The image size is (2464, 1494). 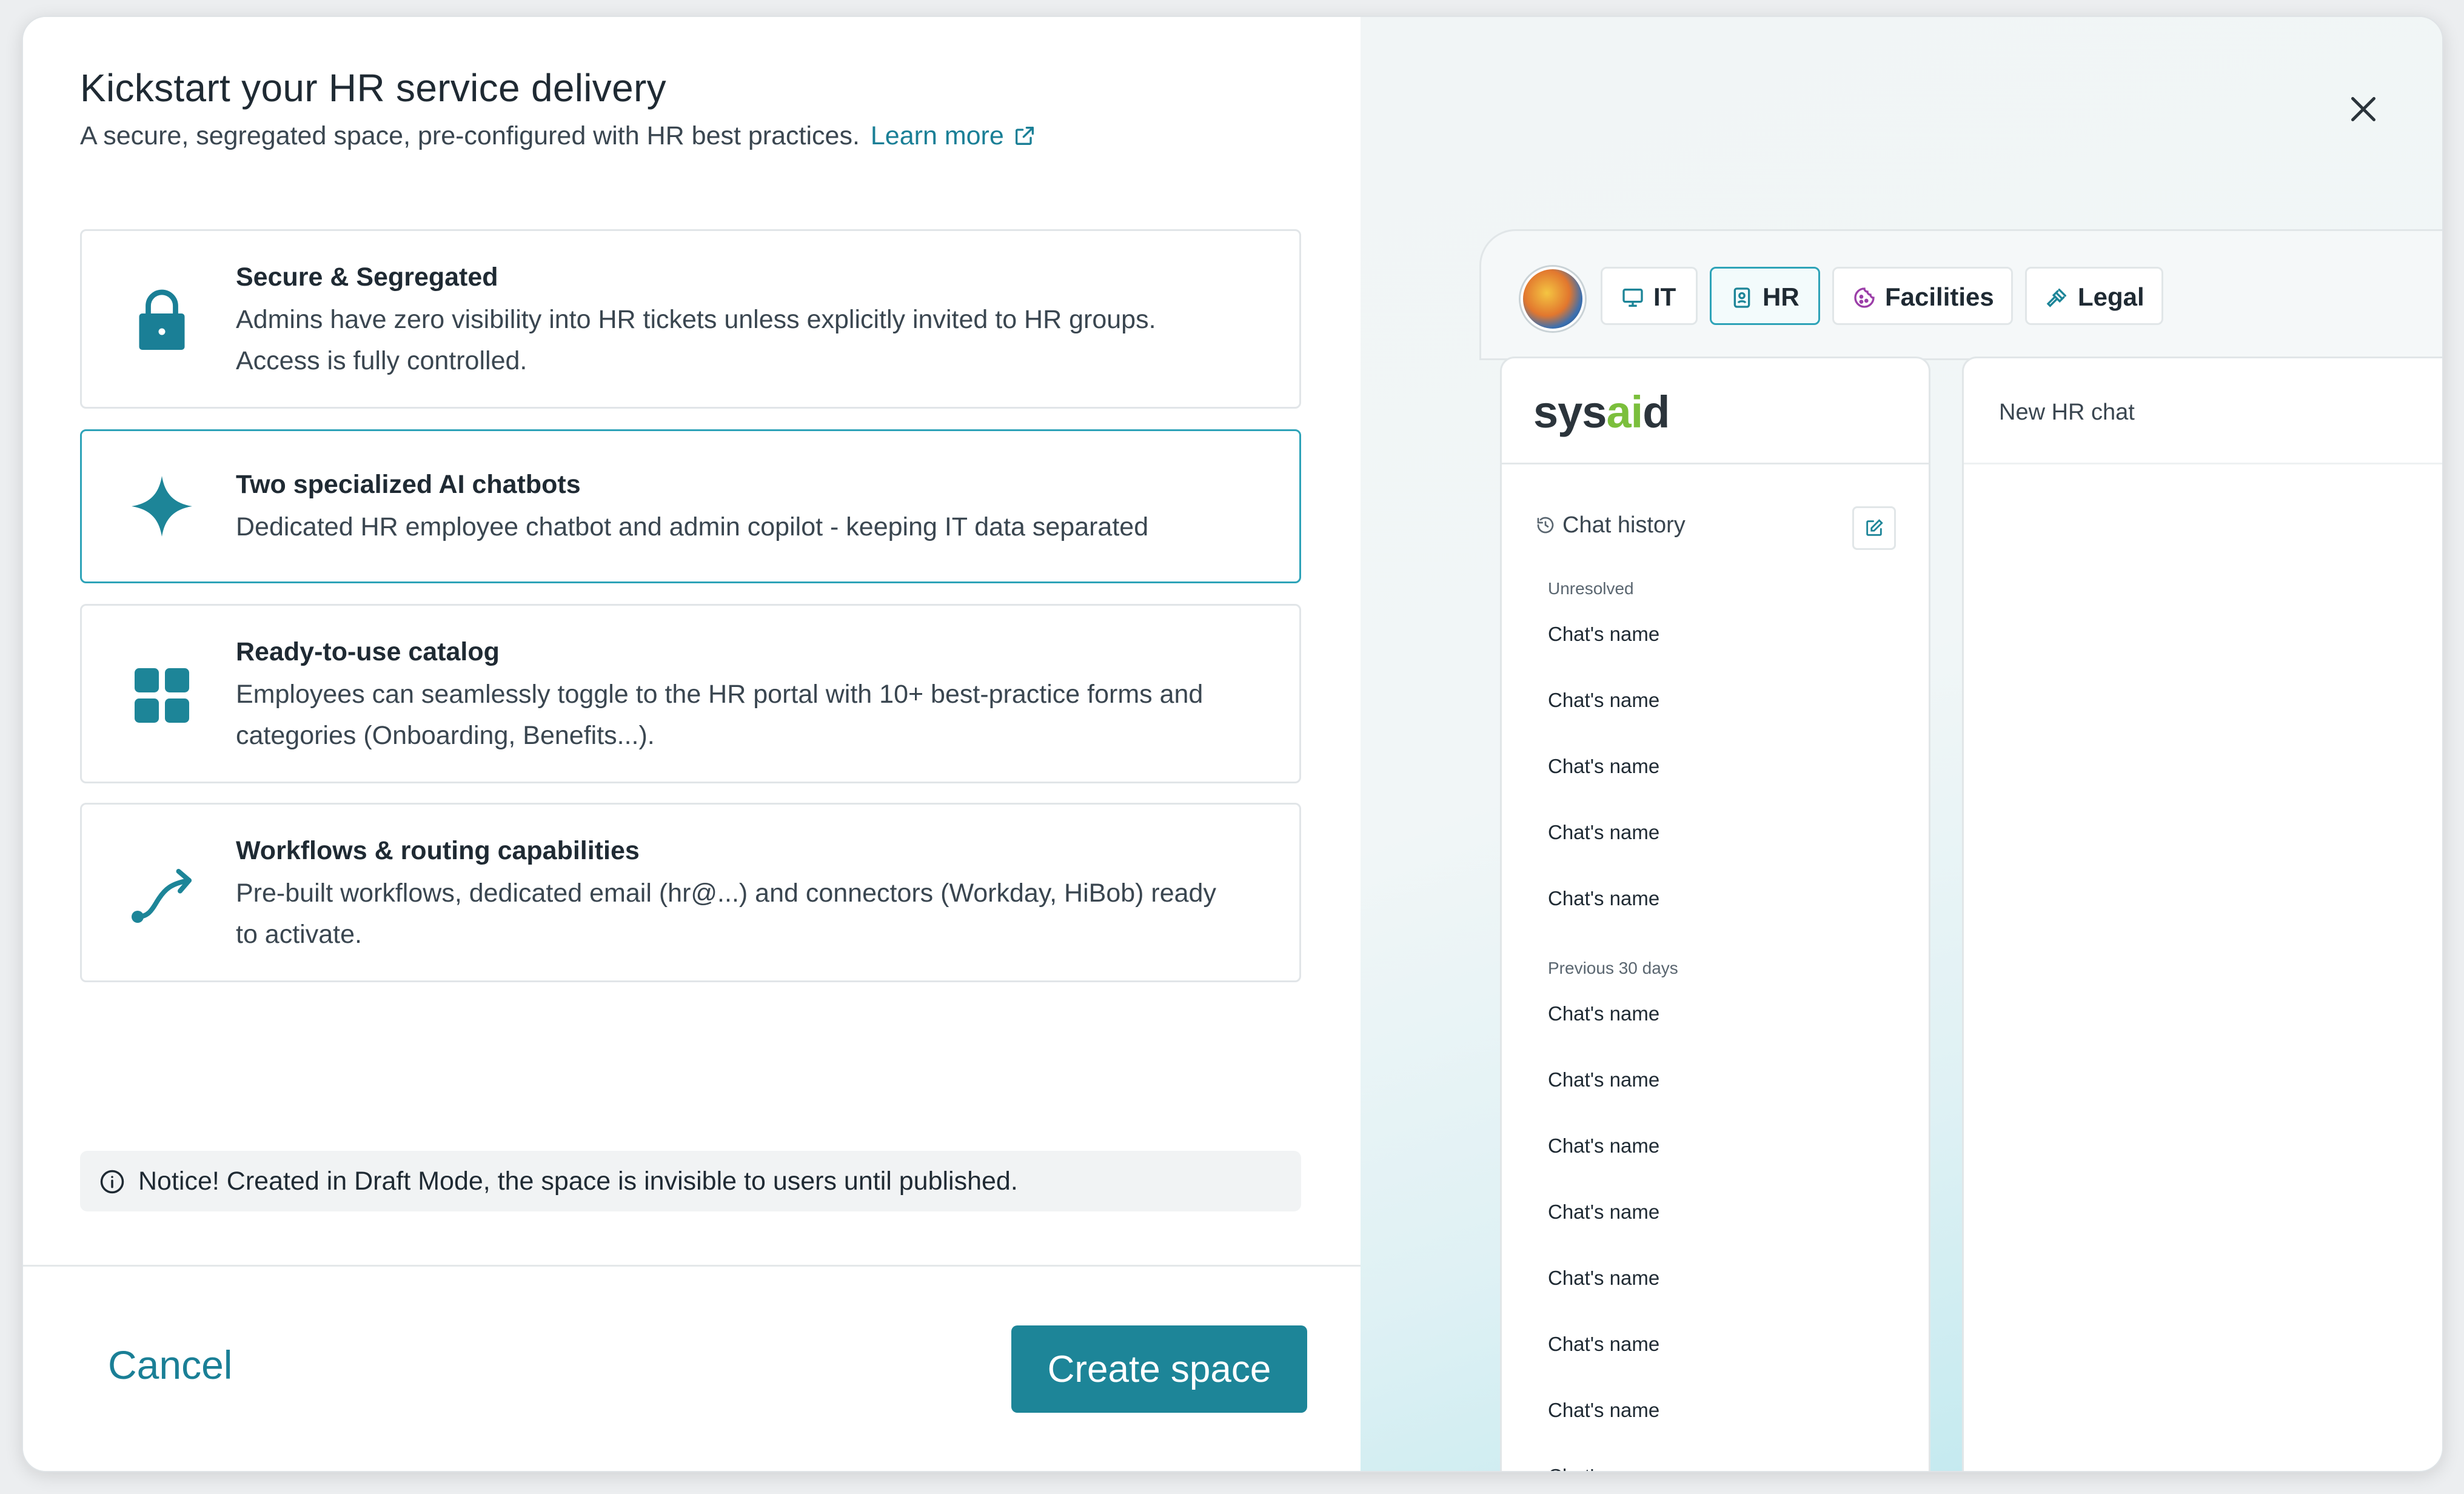 I want to click on close-icon, so click(x=2363, y=109).